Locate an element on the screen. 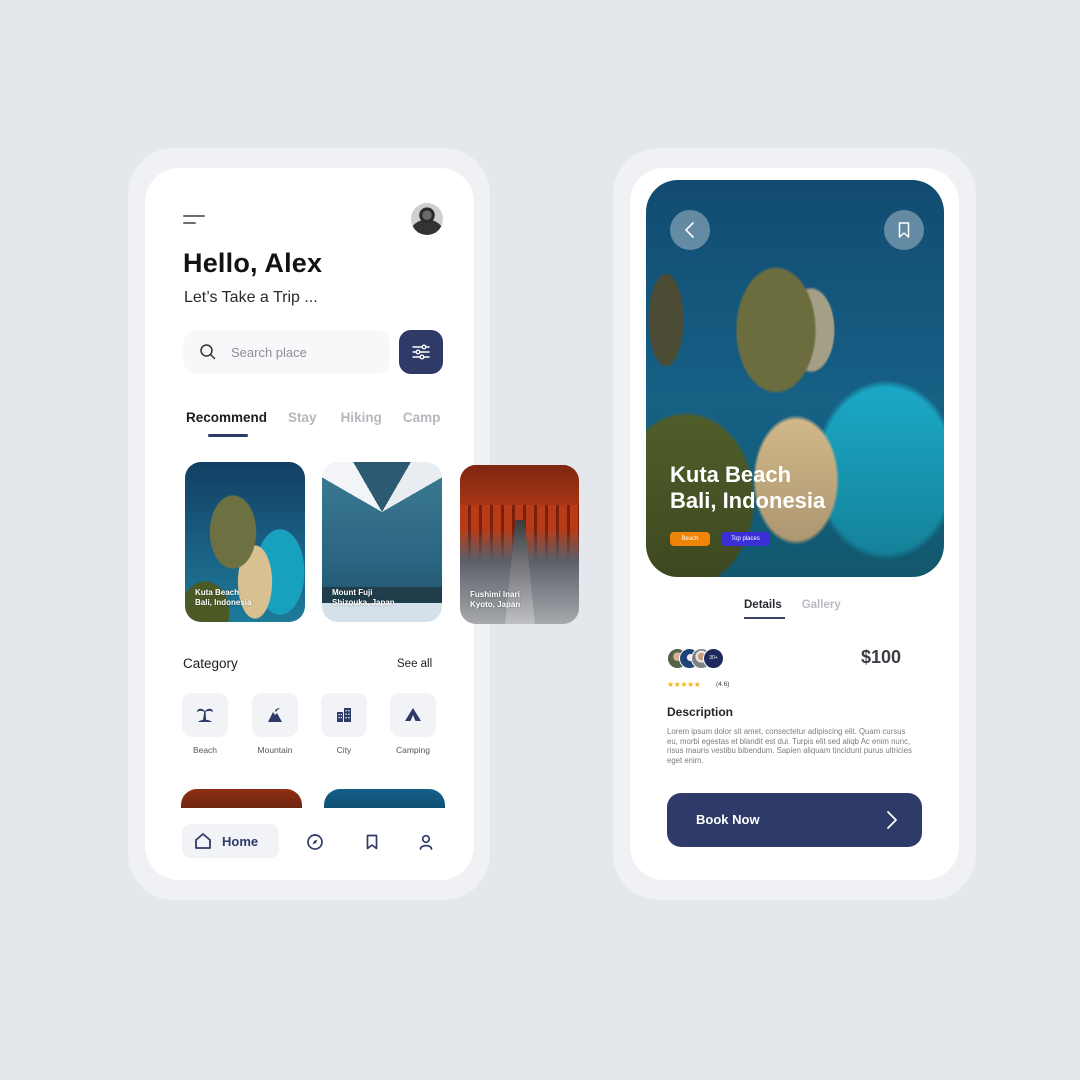 The height and width of the screenshot is (1080, 1080). category-mountain: Mountain is located at coordinates (275, 724).